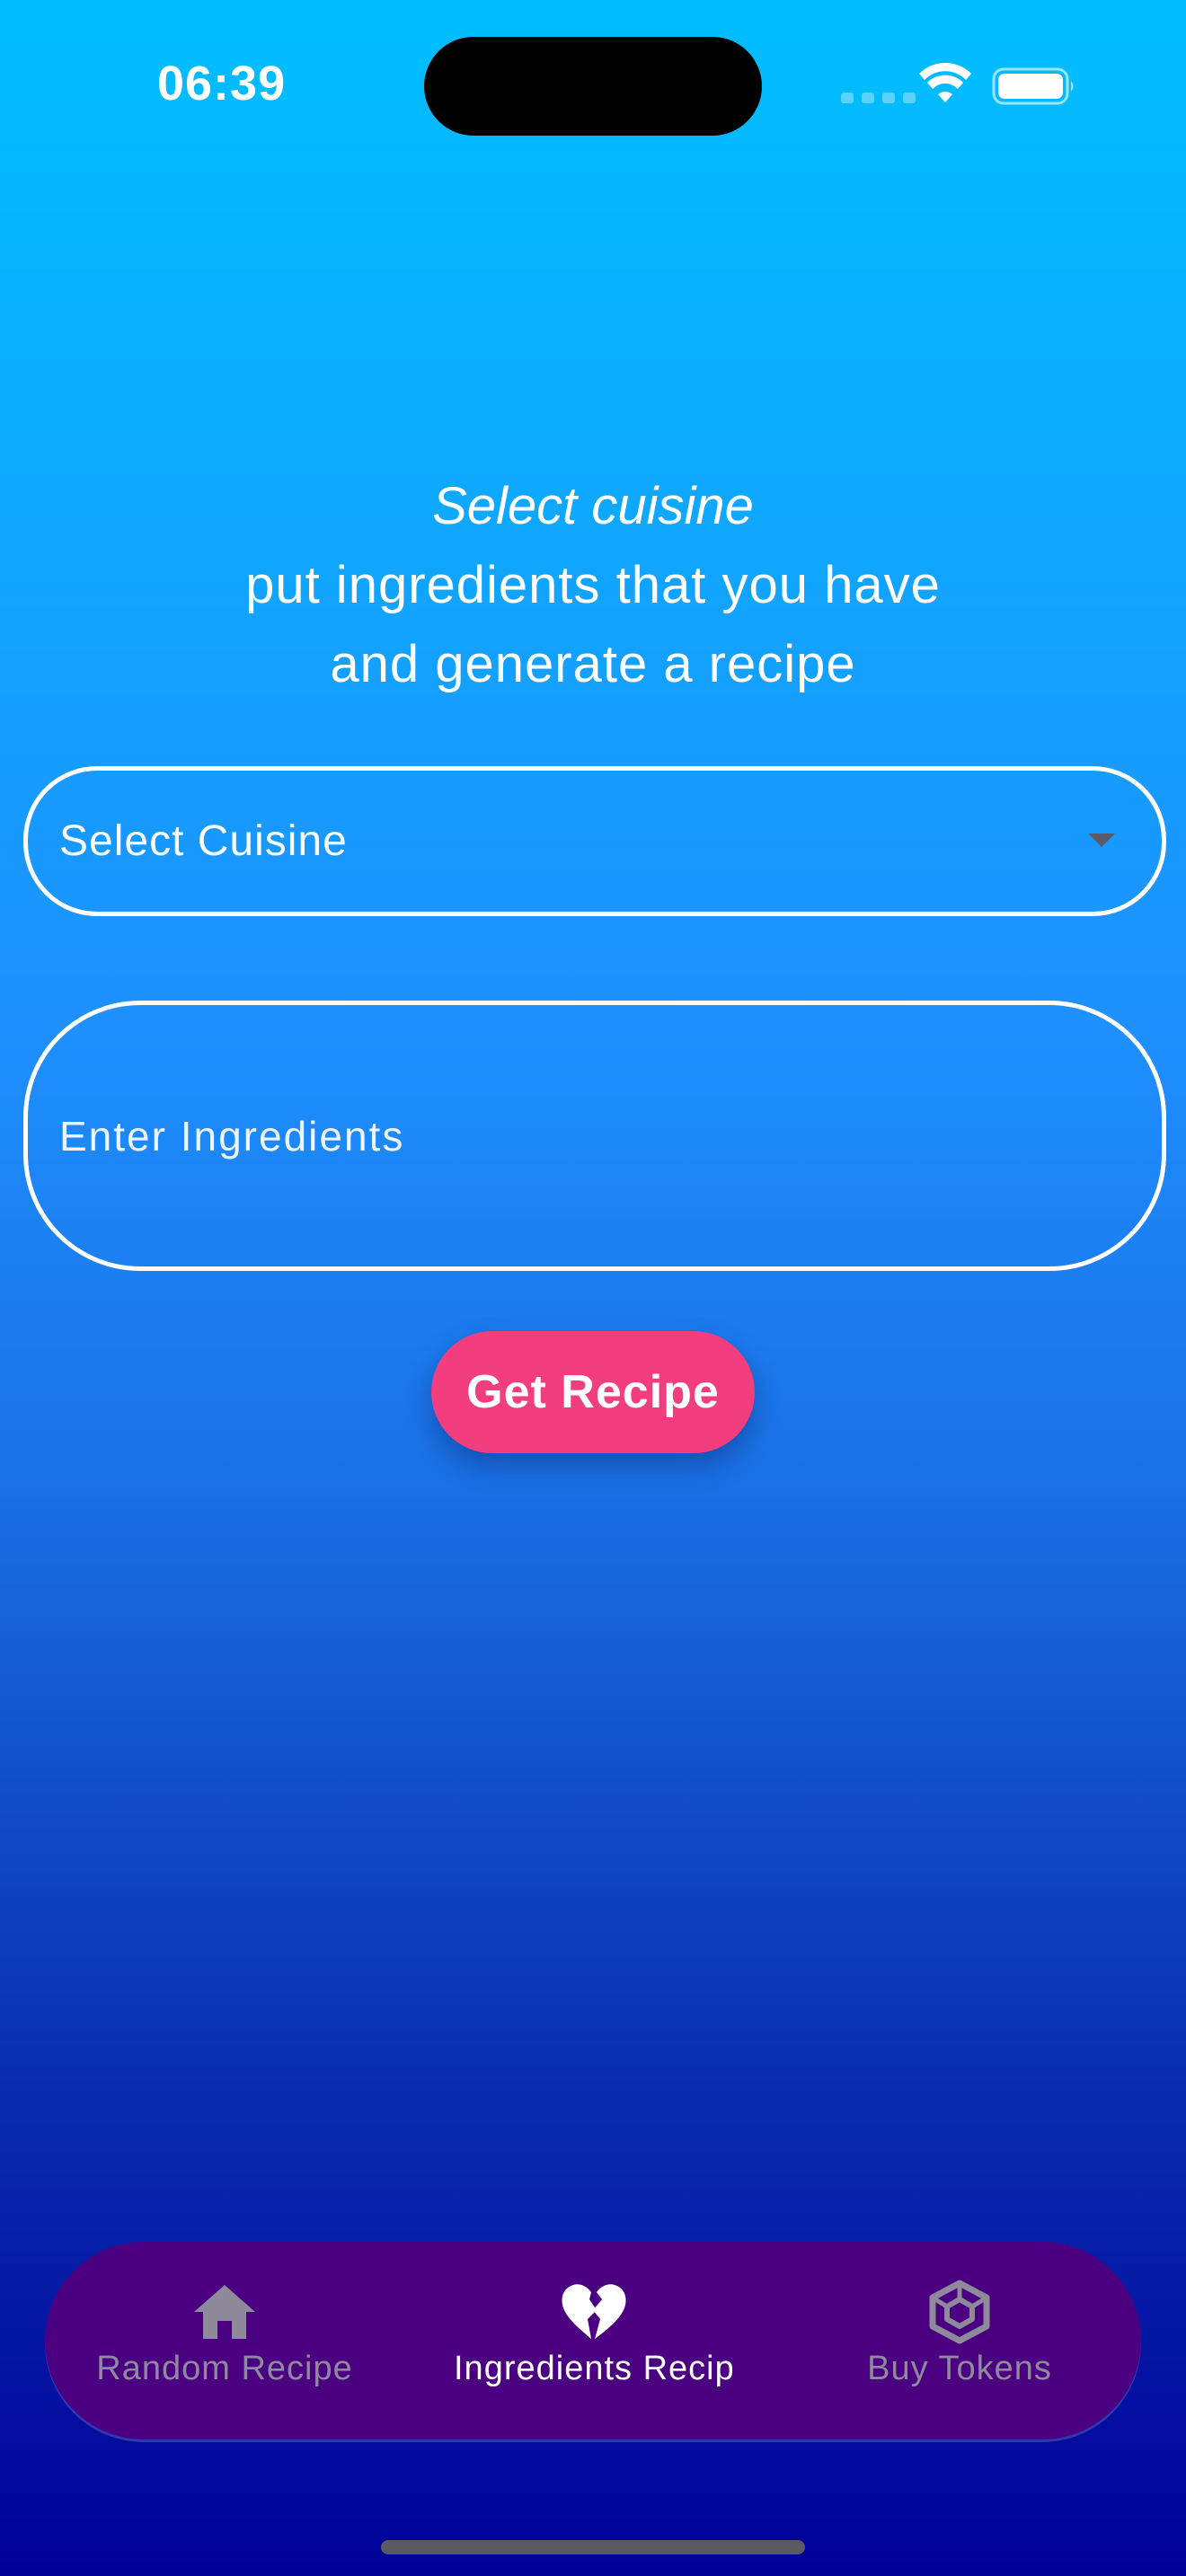 Image resolution: width=1186 pixels, height=2576 pixels. I want to click on cube-icon, so click(959, 2312).